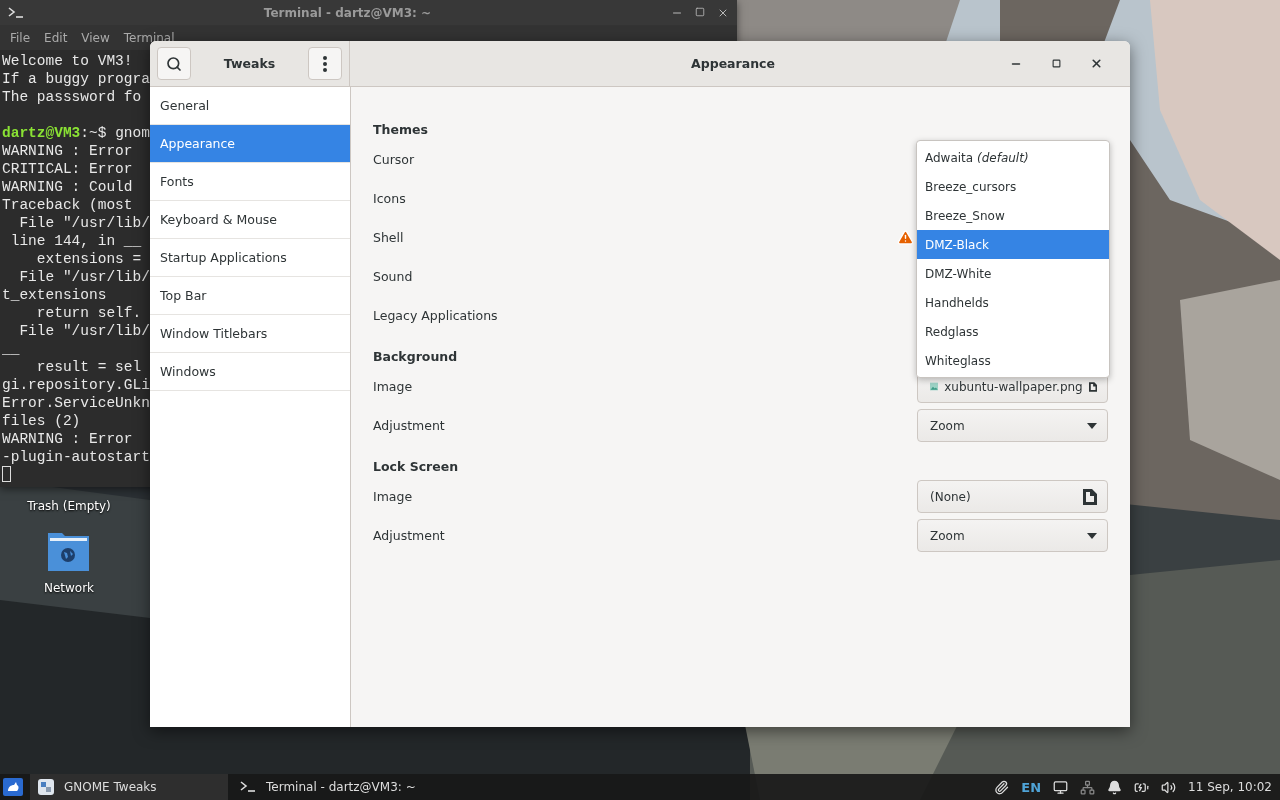 The height and width of the screenshot is (800, 1280). I want to click on setting-label: Icons, so click(390, 198).